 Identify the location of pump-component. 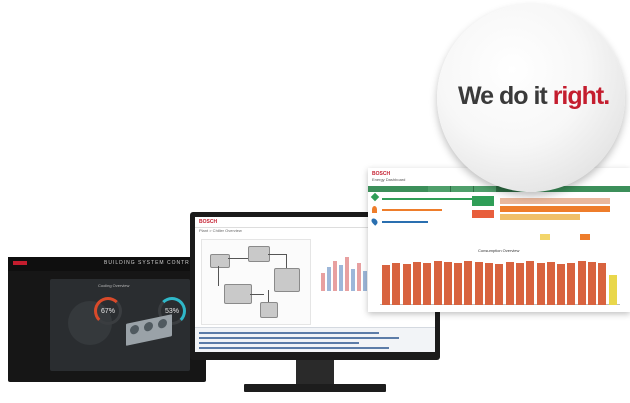
(220, 261).